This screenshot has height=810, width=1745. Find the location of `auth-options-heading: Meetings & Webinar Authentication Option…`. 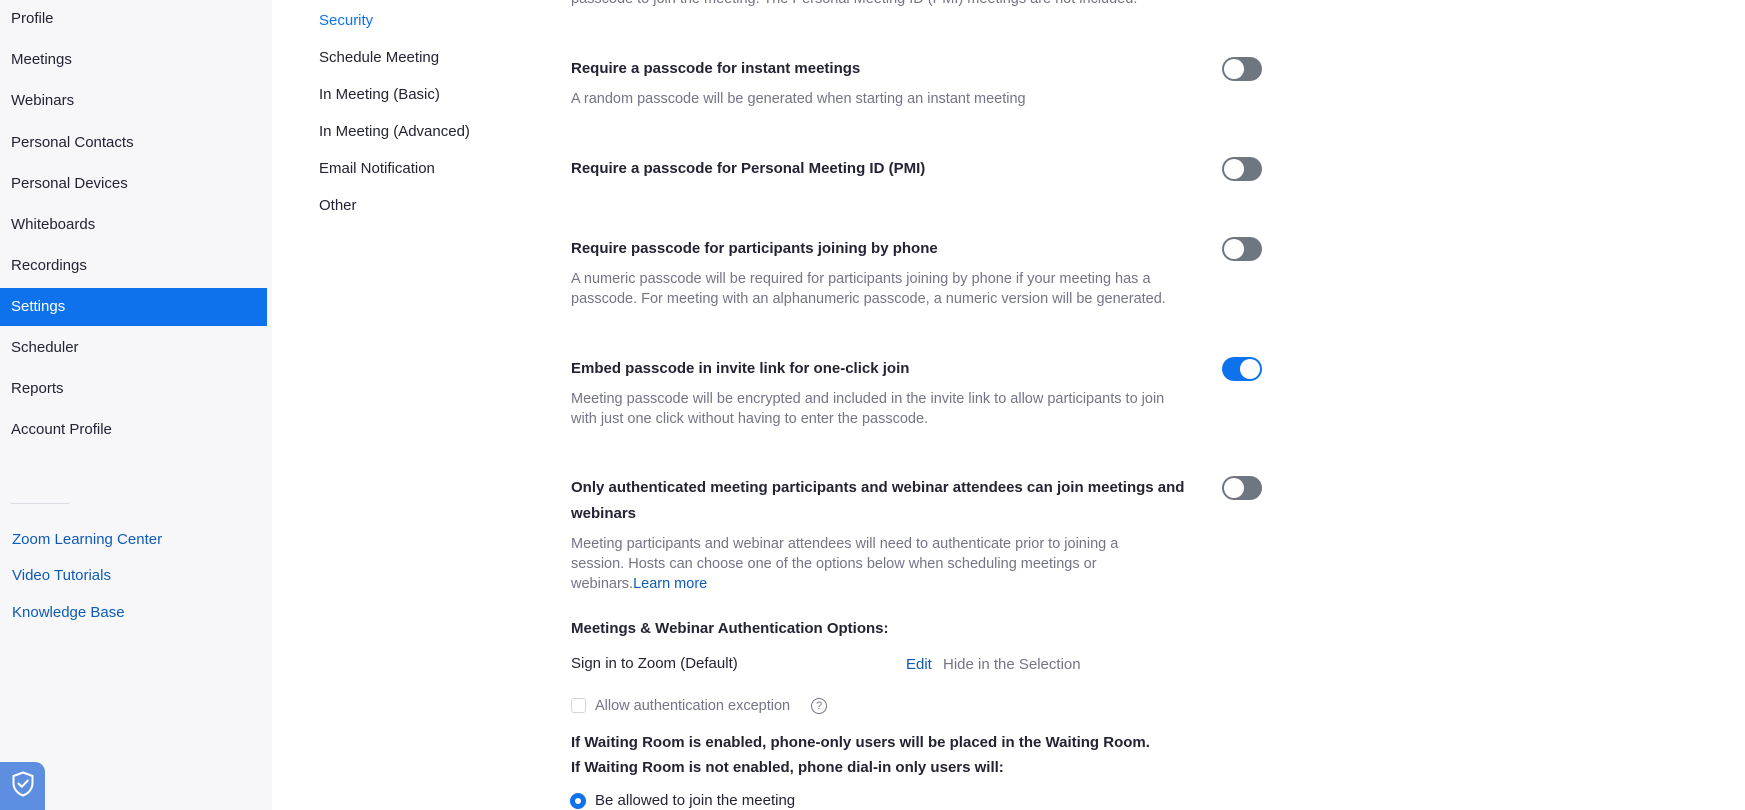

auth-options-heading: Meetings & Webinar Authentication Option… is located at coordinates (730, 628).